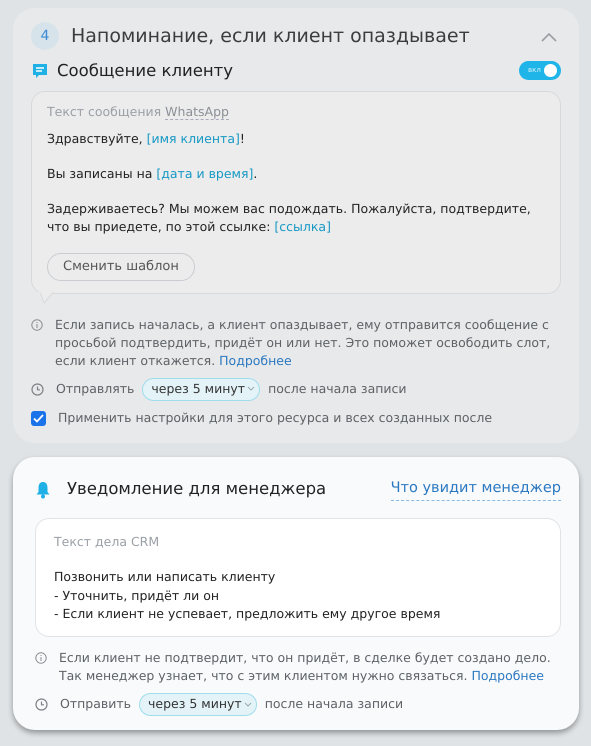  What do you see at coordinates (137, 595) in the screenshot?
I see `task-line: - Уточнить, придёт ли он` at bounding box center [137, 595].